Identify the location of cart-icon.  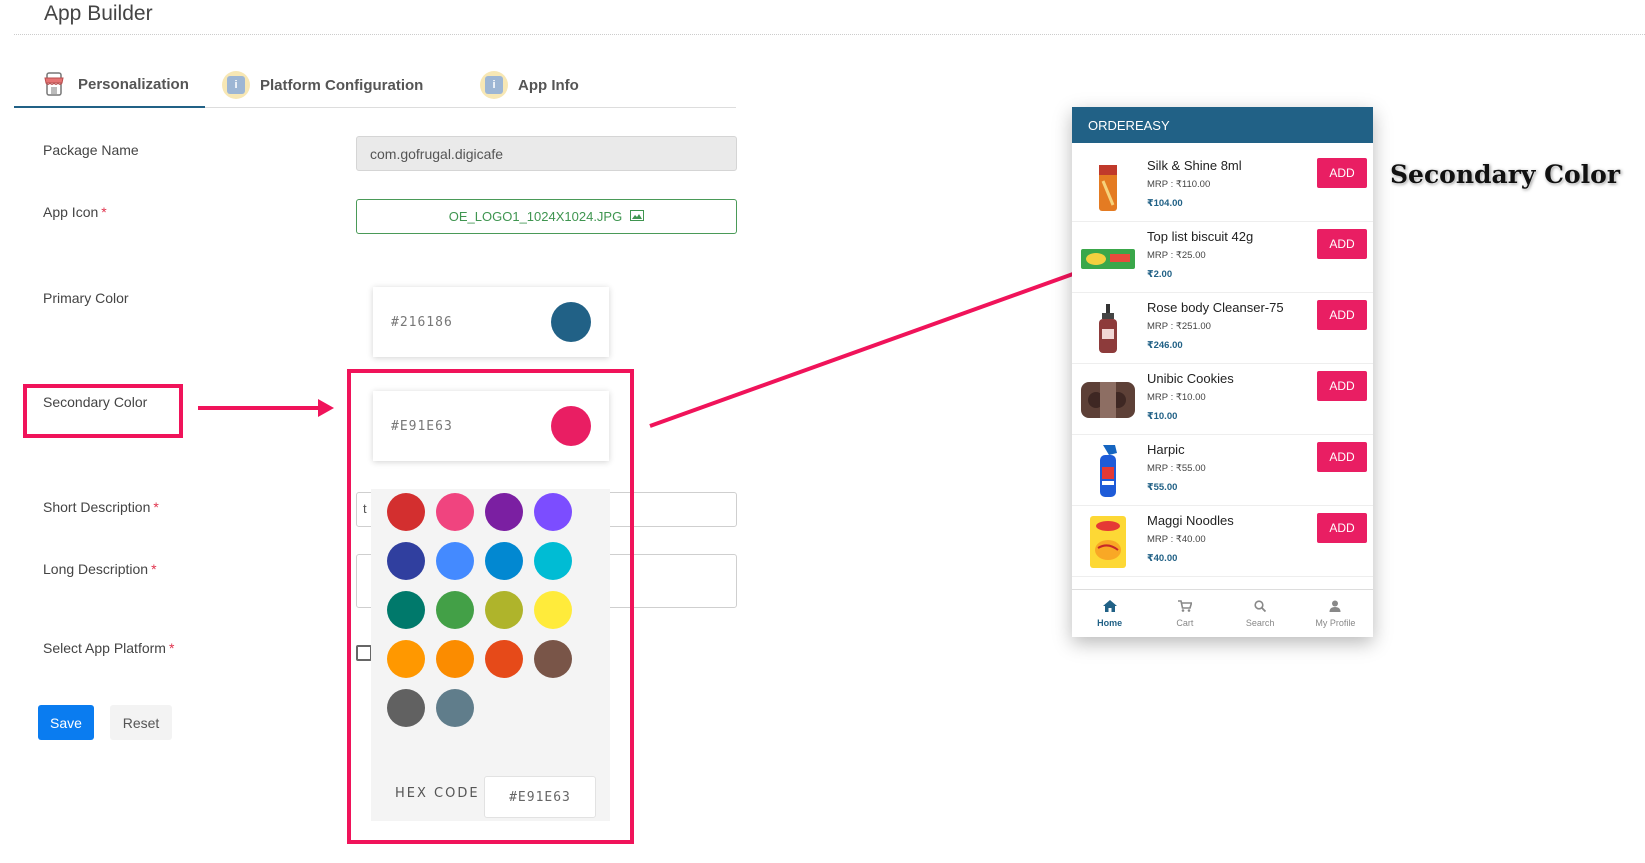
(1184, 605).